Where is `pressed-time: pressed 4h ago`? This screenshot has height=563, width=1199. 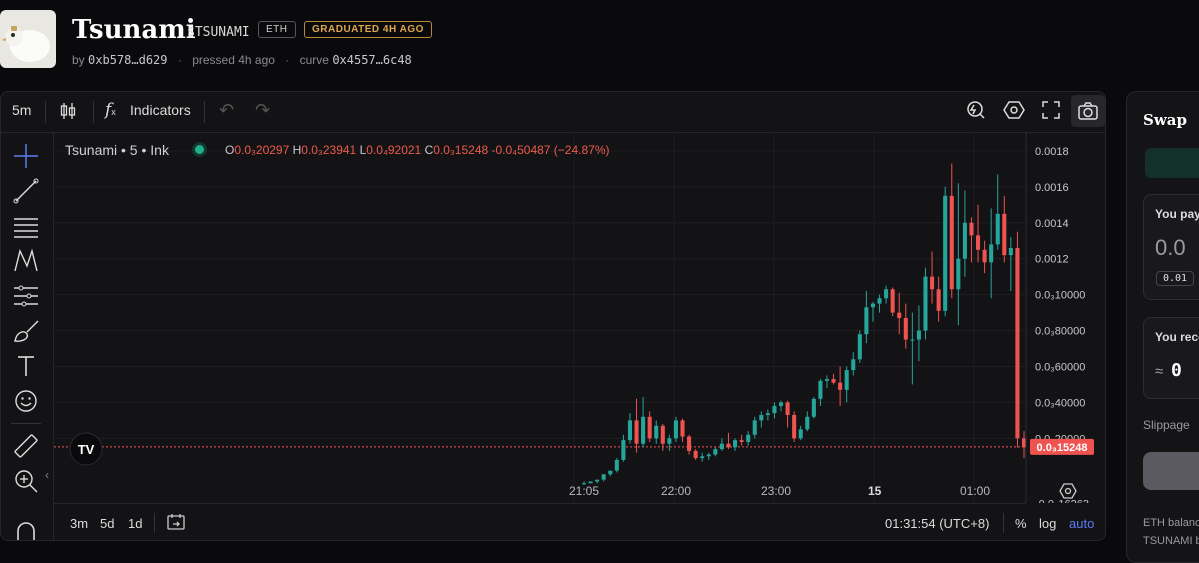
pressed-time: pressed 4h ago is located at coordinates (233, 60).